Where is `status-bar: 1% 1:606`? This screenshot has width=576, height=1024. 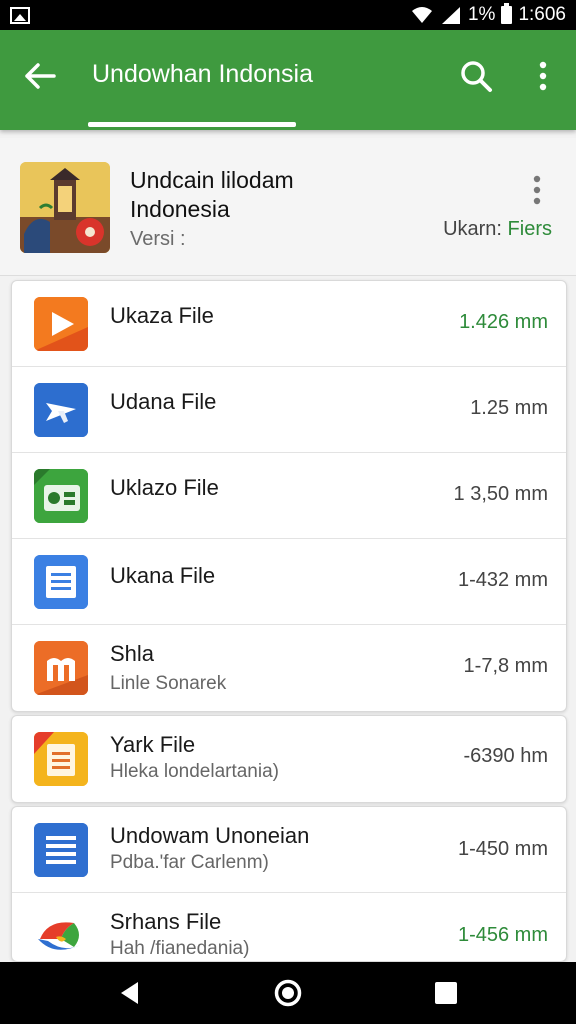
status-bar: 1% 1:606 is located at coordinates (288, 15).